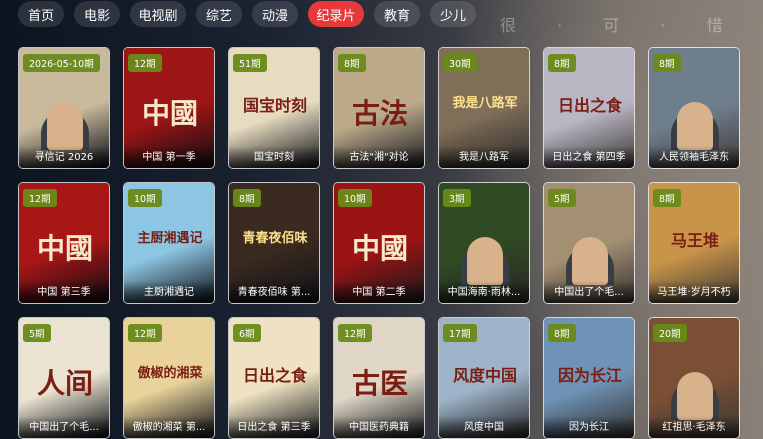 This screenshot has width=763, height=439. I want to click on episode-badge: 51期, so click(250, 63).